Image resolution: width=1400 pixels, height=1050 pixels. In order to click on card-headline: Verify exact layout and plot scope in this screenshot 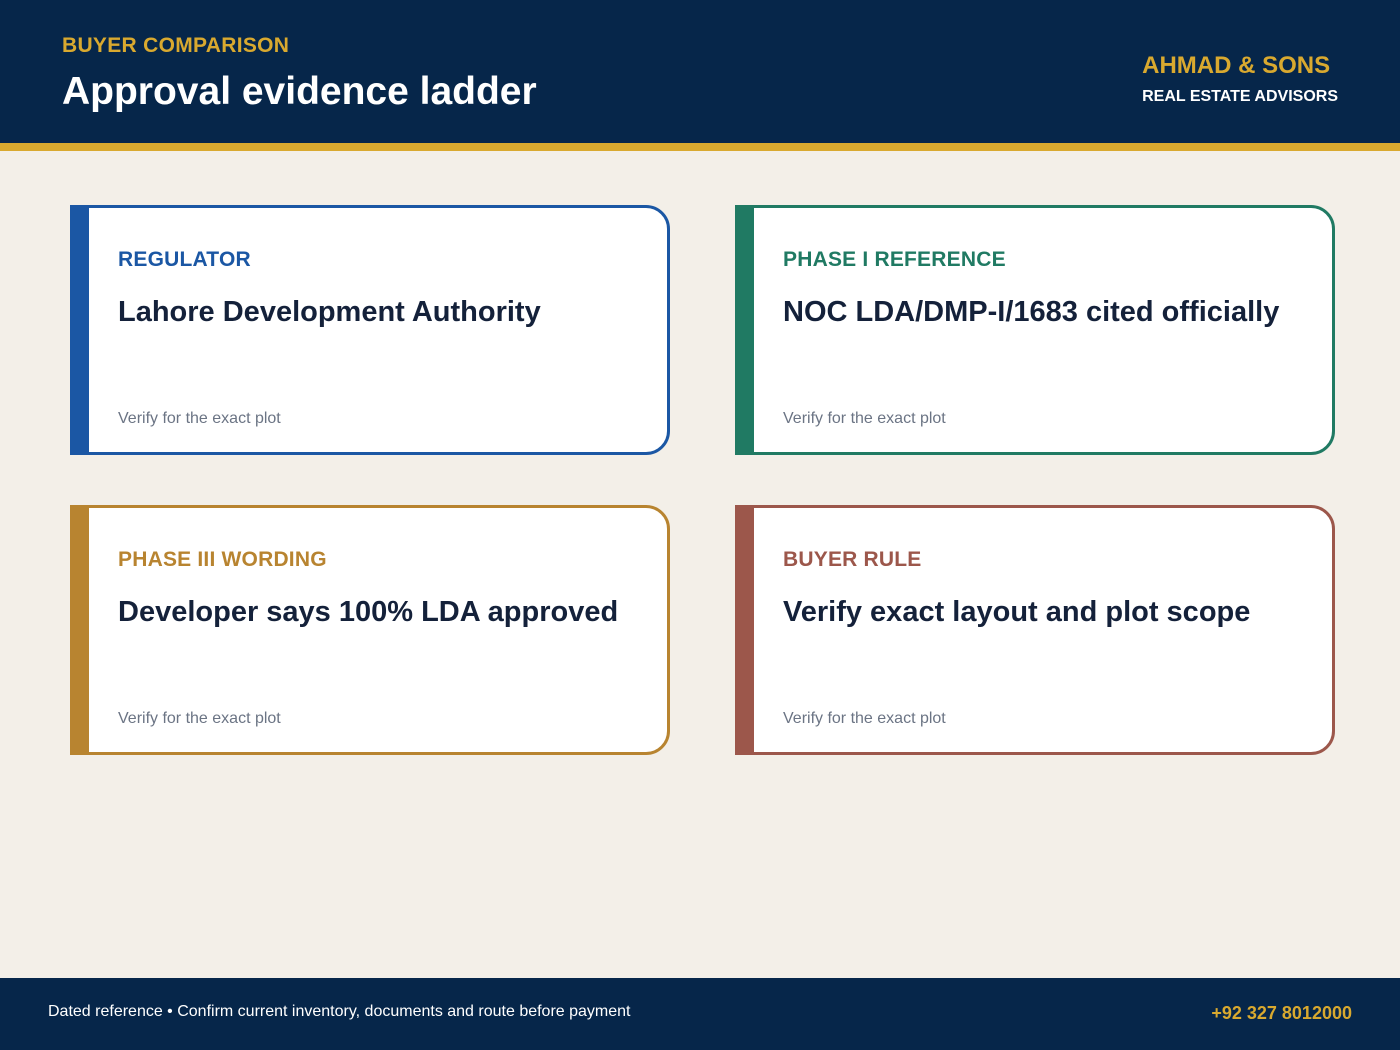, I will do `click(1017, 612)`.